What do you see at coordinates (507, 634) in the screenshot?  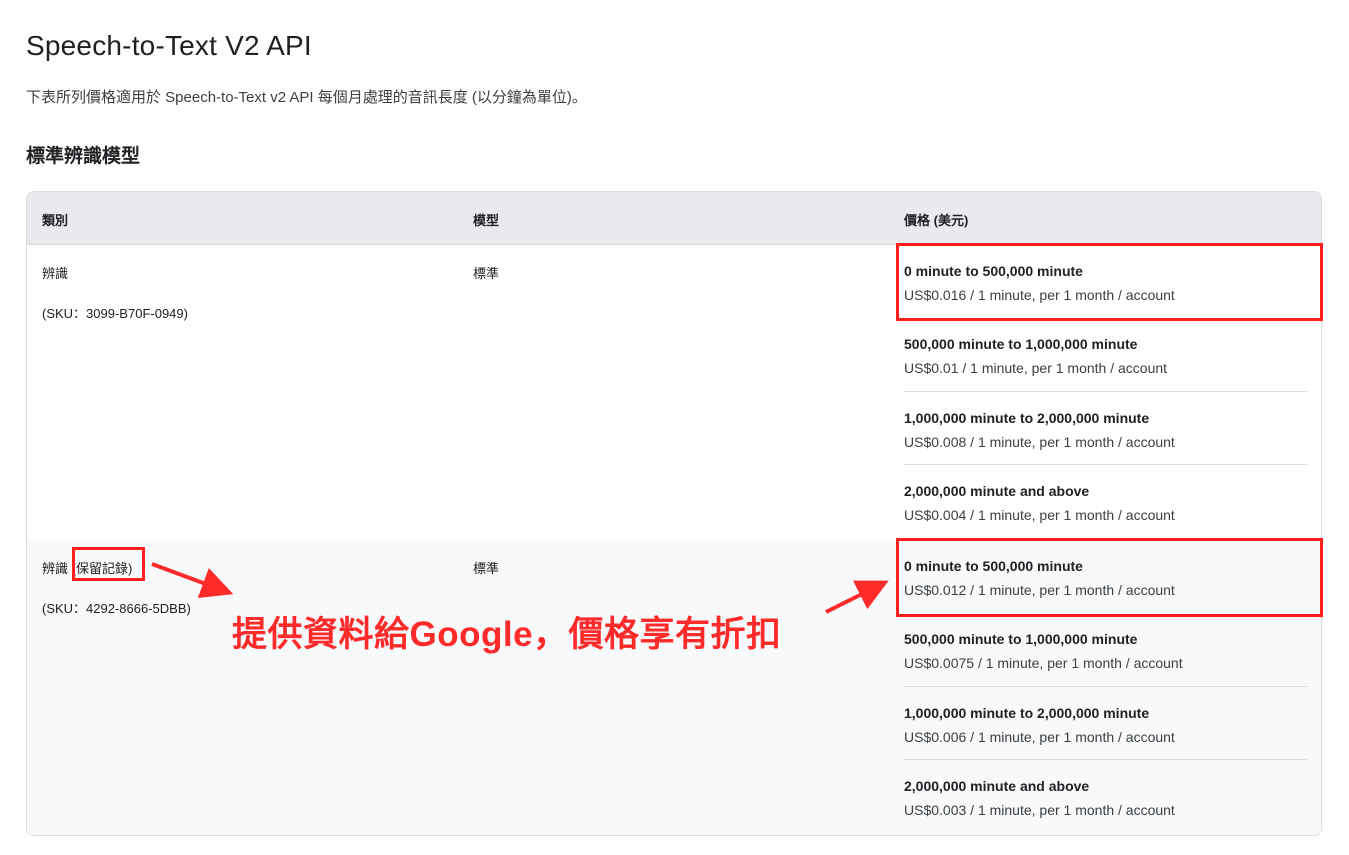 I see `annotation-text: 提供資料給Google，價格享有折扣` at bounding box center [507, 634].